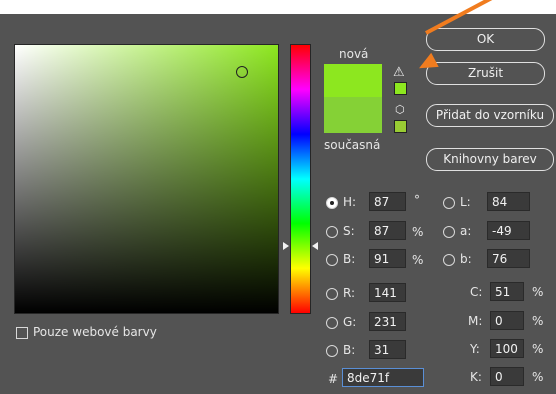 The height and width of the screenshot is (394, 556). I want to click on red-label: R:, so click(349, 293).